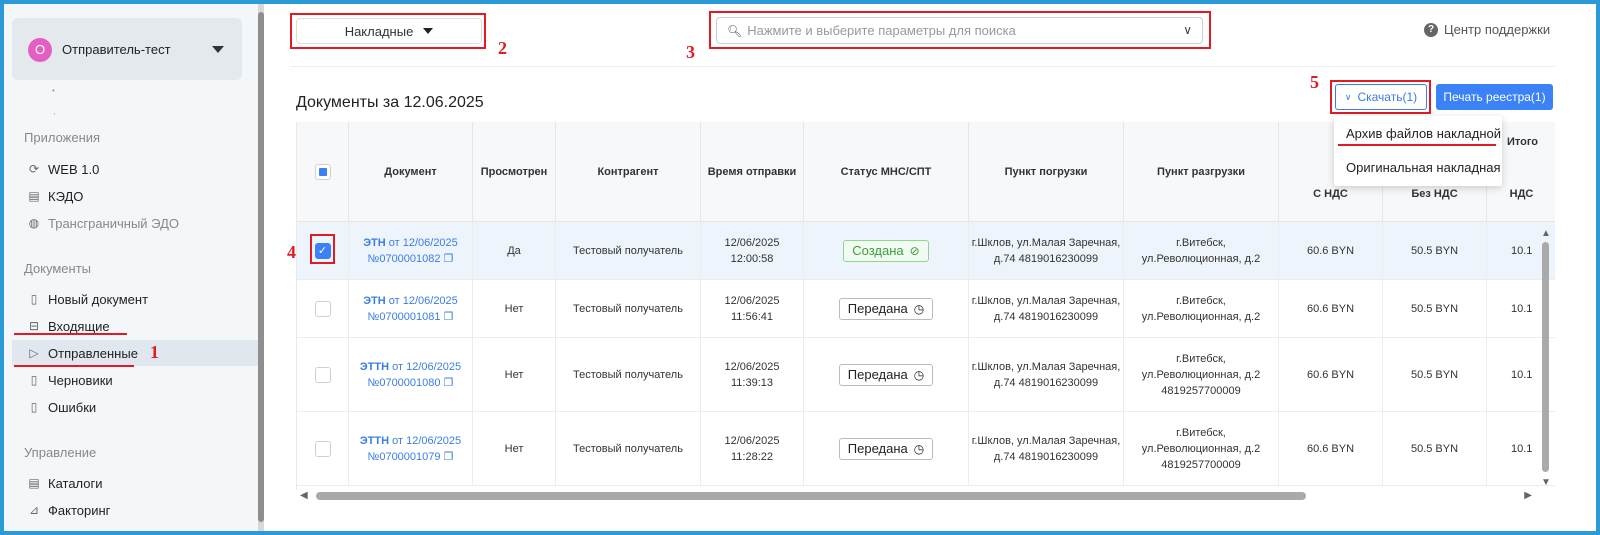 The image size is (1600, 535). What do you see at coordinates (60, 452) in the screenshot?
I see `section-title-management: Управление` at bounding box center [60, 452].